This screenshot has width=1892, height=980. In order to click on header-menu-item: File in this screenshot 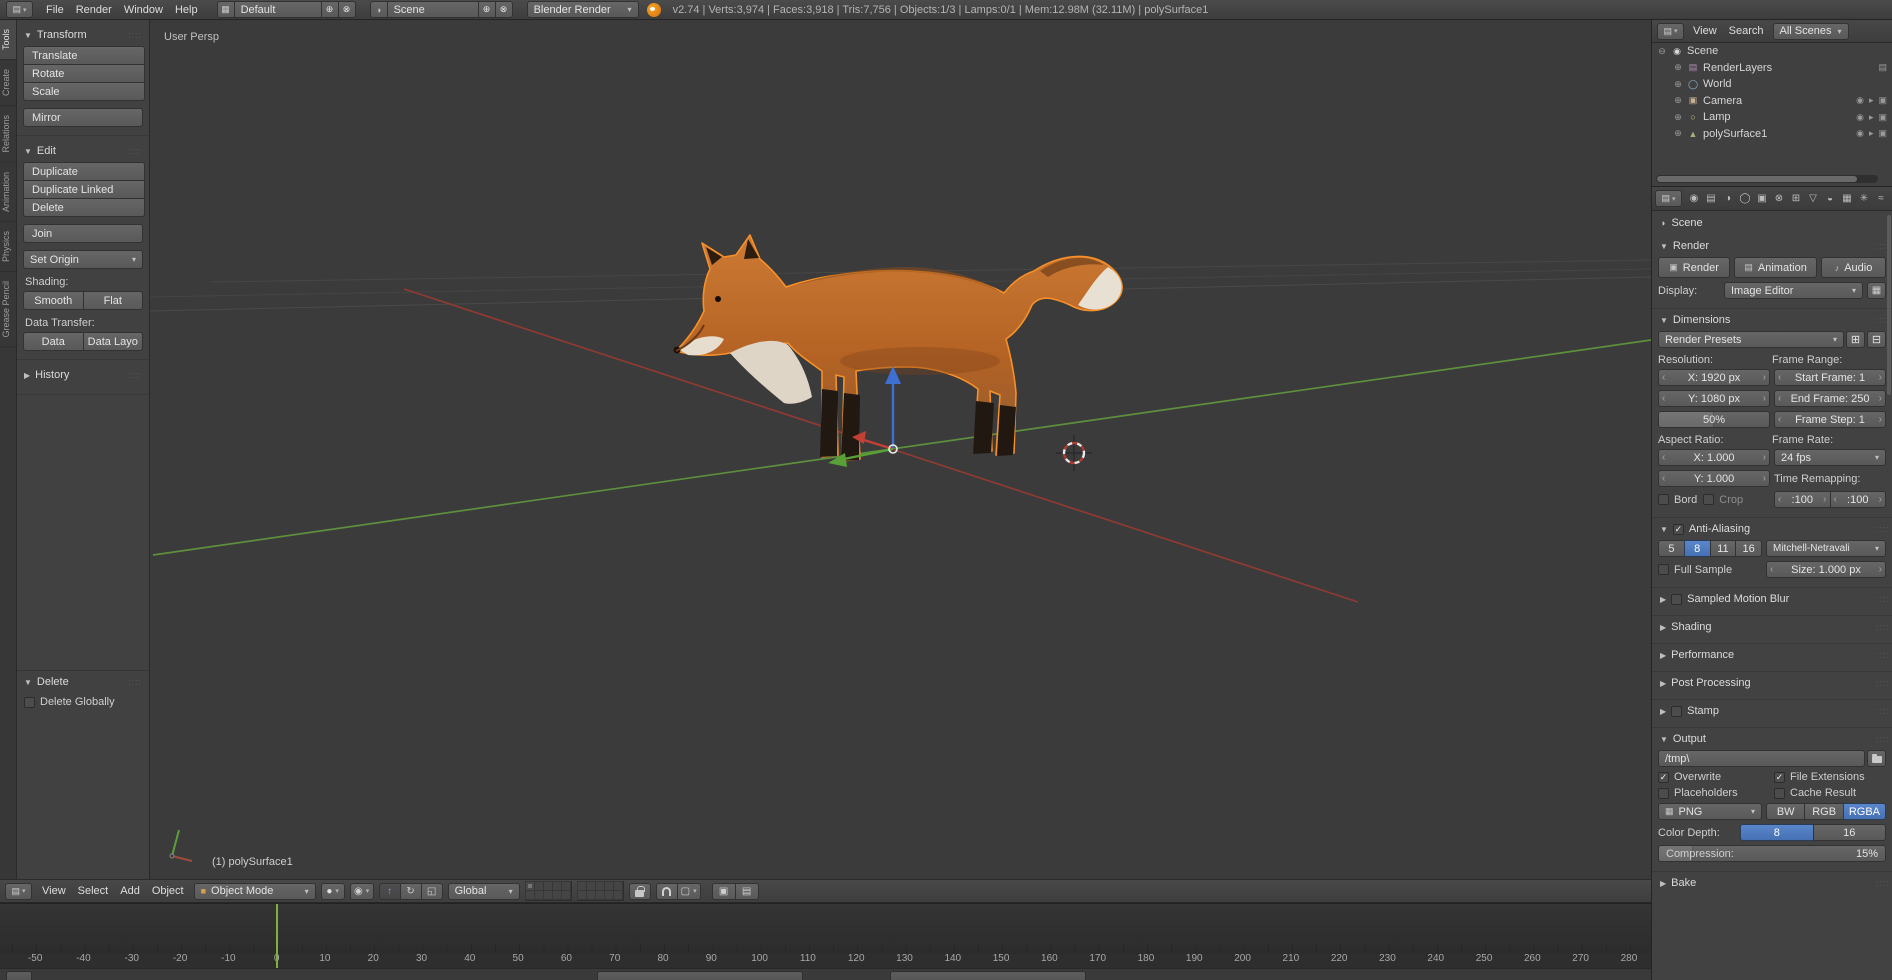, I will do `click(55, 10)`.